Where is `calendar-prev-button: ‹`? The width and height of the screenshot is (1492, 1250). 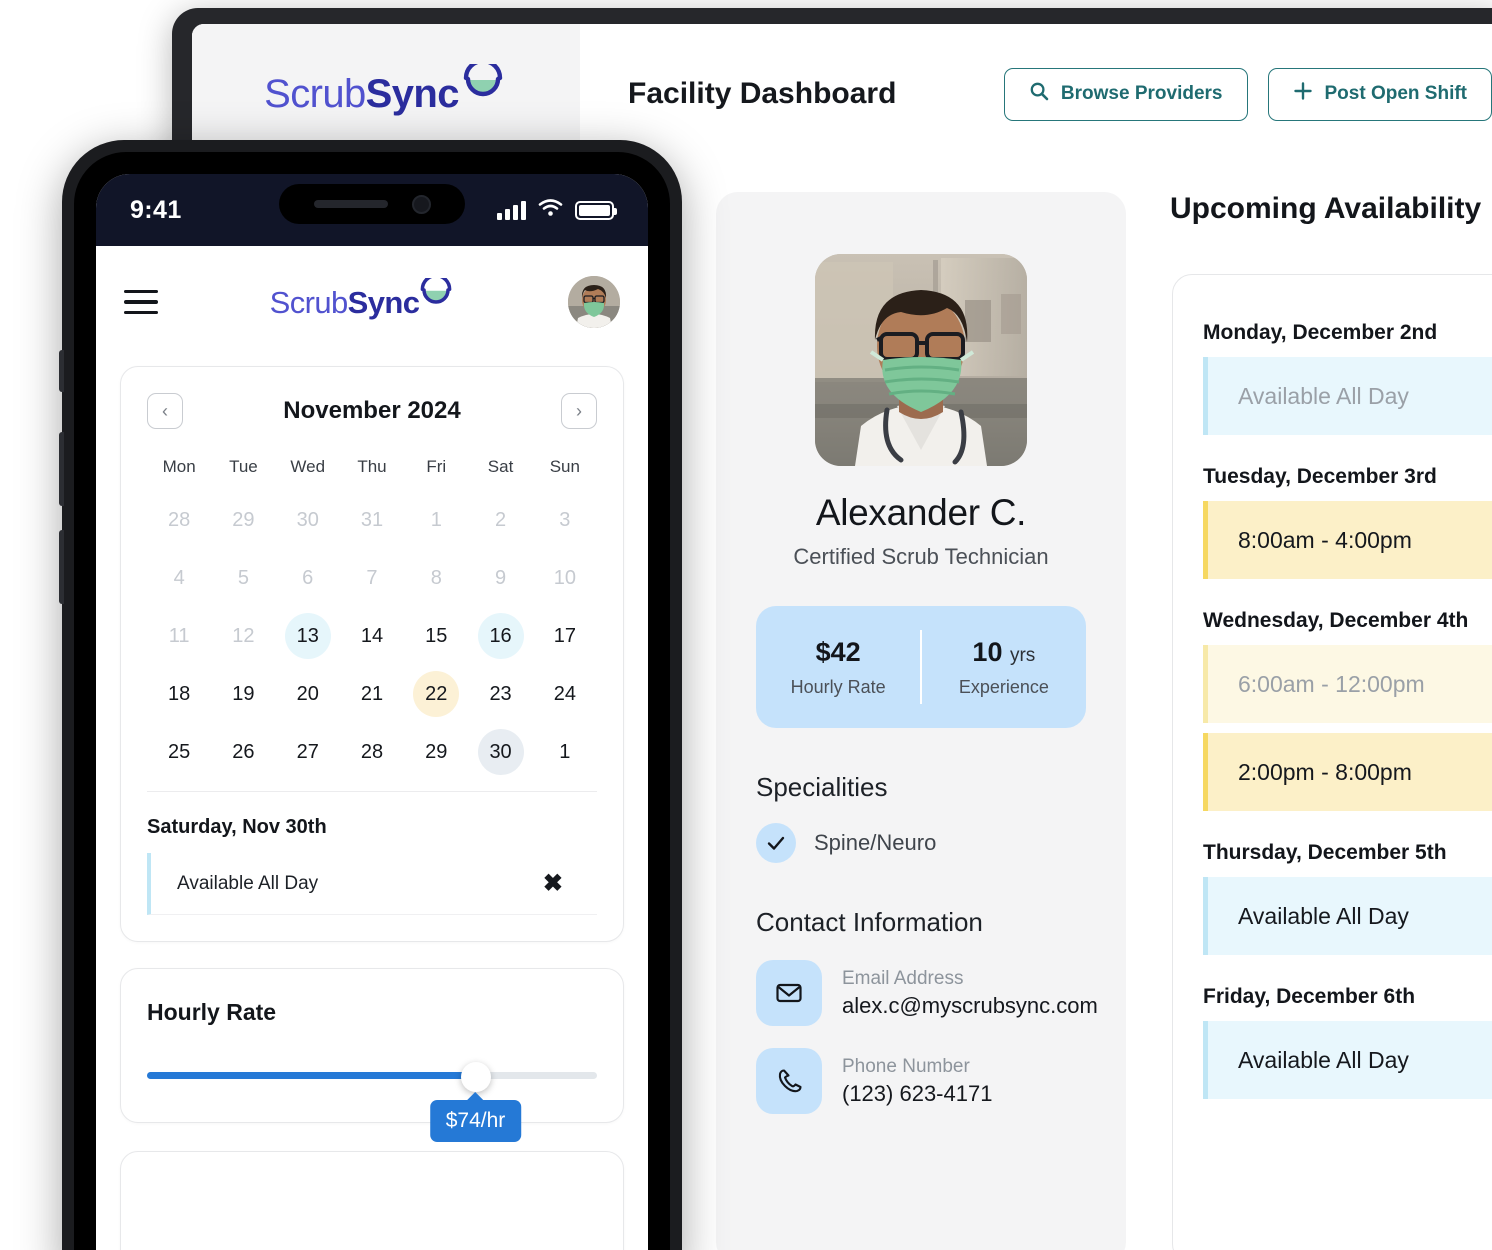 calendar-prev-button: ‹ is located at coordinates (165, 411).